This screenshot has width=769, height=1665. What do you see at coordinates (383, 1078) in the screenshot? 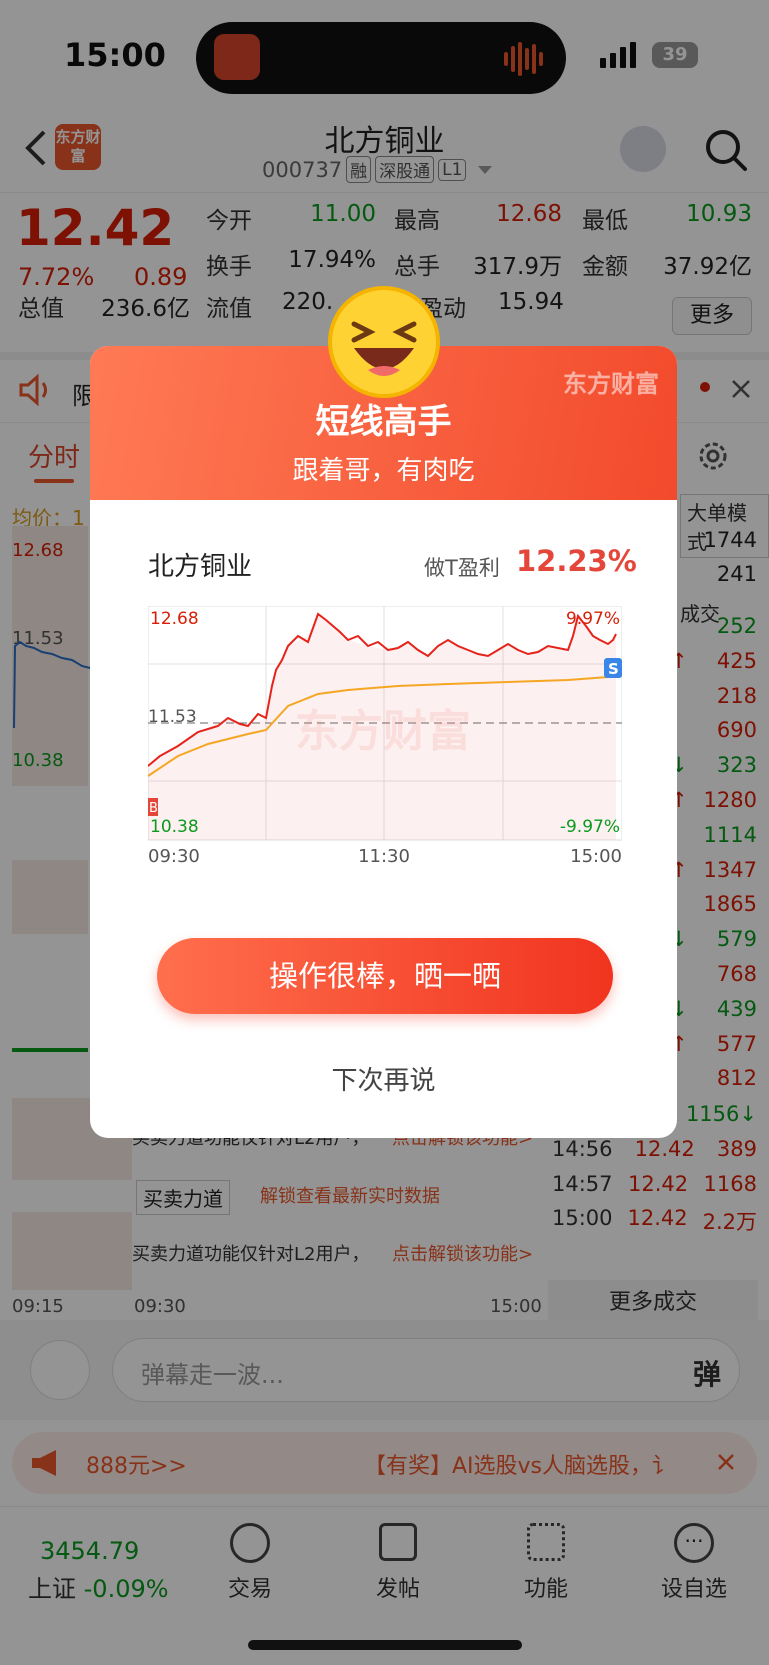
I see `later-button: 下次再说` at bounding box center [383, 1078].